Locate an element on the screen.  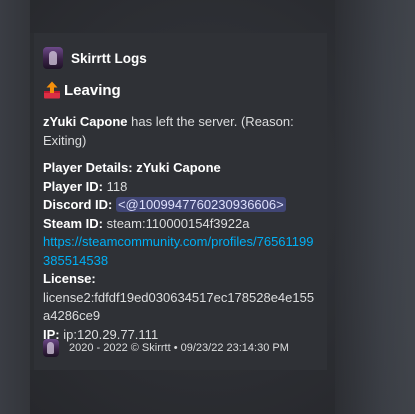
outbox-tray-icon is located at coordinates (52, 90).